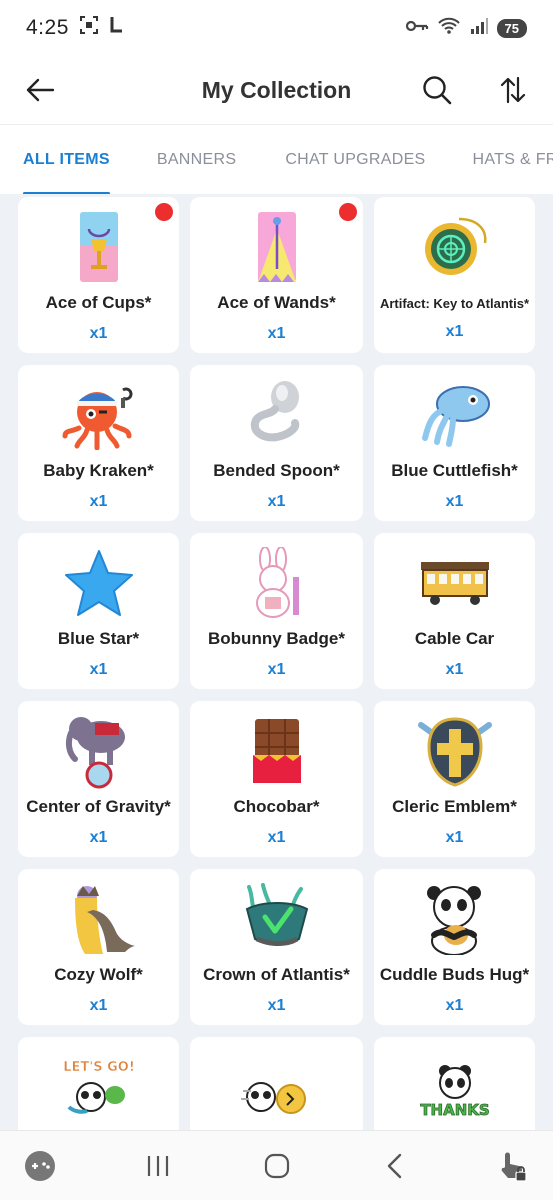  I want to click on key-icon, so click(417, 28).